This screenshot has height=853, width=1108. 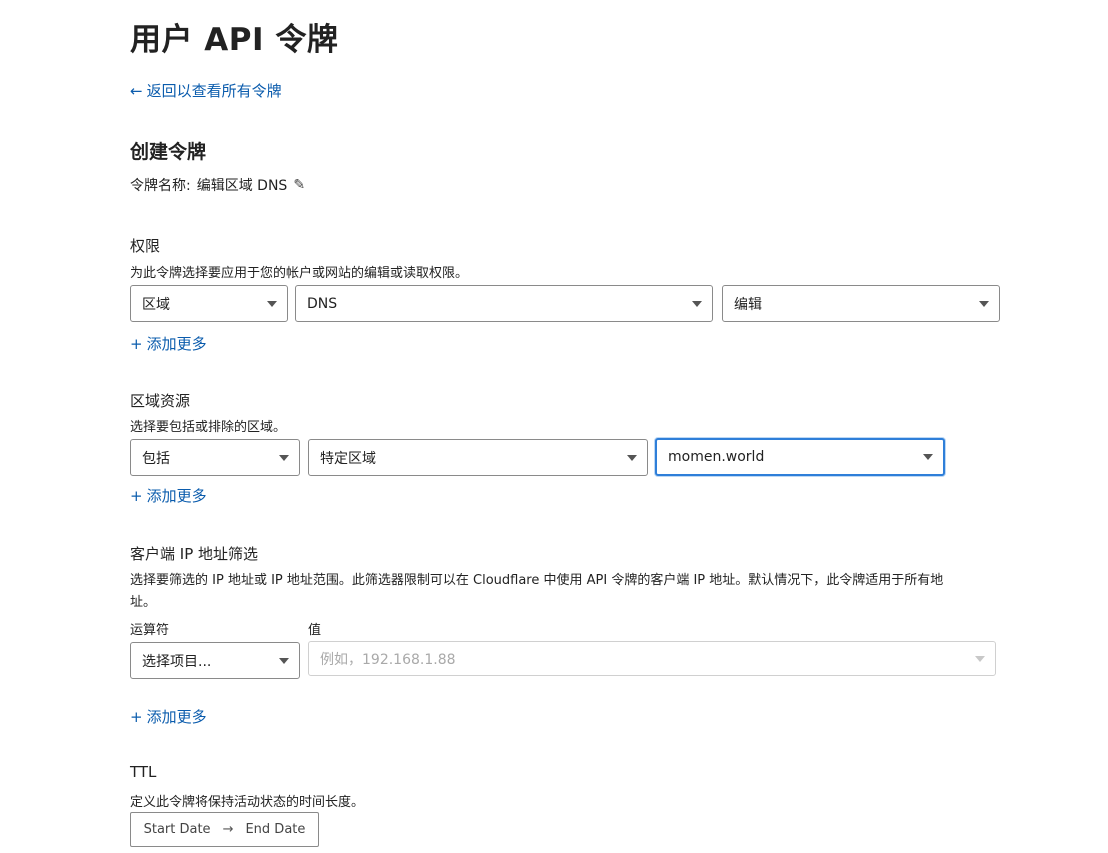 What do you see at coordinates (348, 458) in the screenshot?
I see `zone-type-value: 特定区域` at bounding box center [348, 458].